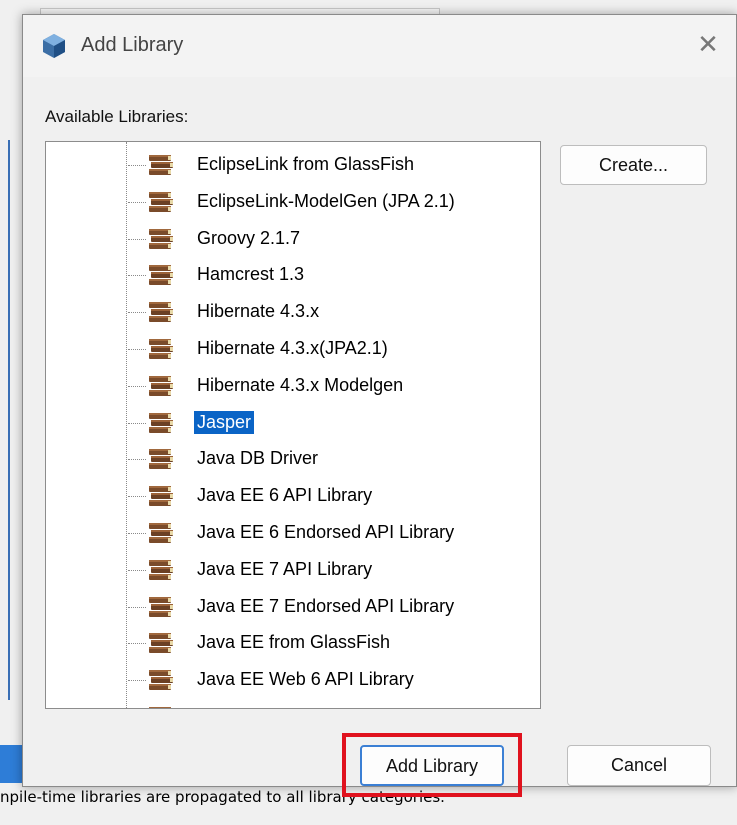 The height and width of the screenshot is (825, 737). What do you see at coordinates (639, 765) in the screenshot?
I see `cancel-button: Cancel` at bounding box center [639, 765].